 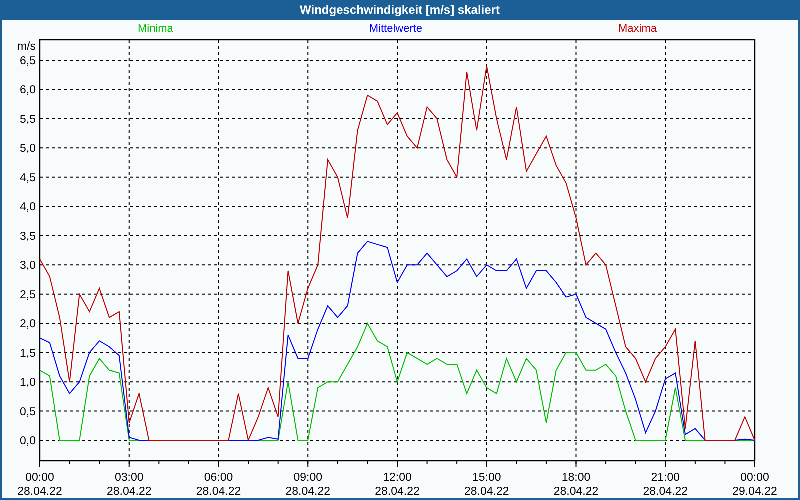 I want to click on x-tick-label: 18:00 28.04.22, so click(x=576, y=485).